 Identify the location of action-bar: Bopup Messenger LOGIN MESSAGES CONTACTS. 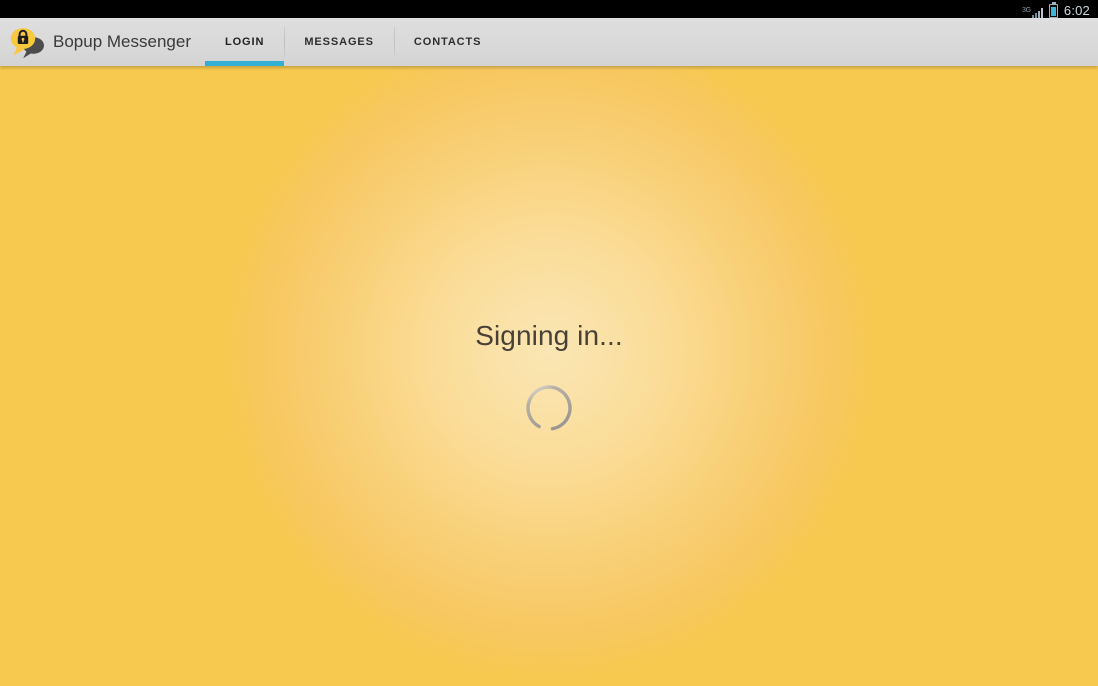
(549, 42).